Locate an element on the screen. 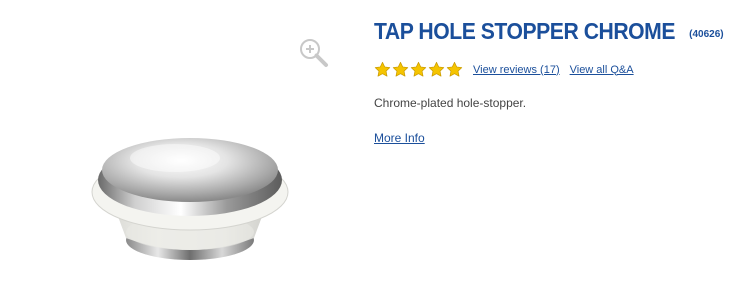  product-description: Chrome-plated hole-stopper. is located at coordinates (450, 103).